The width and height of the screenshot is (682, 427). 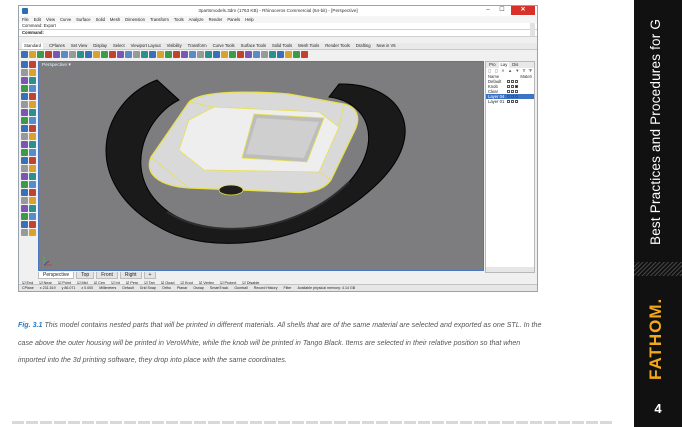 What do you see at coordinates (57, 46) in the screenshot?
I see `toolbar-tab-cplanes: CPlanes` at bounding box center [57, 46].